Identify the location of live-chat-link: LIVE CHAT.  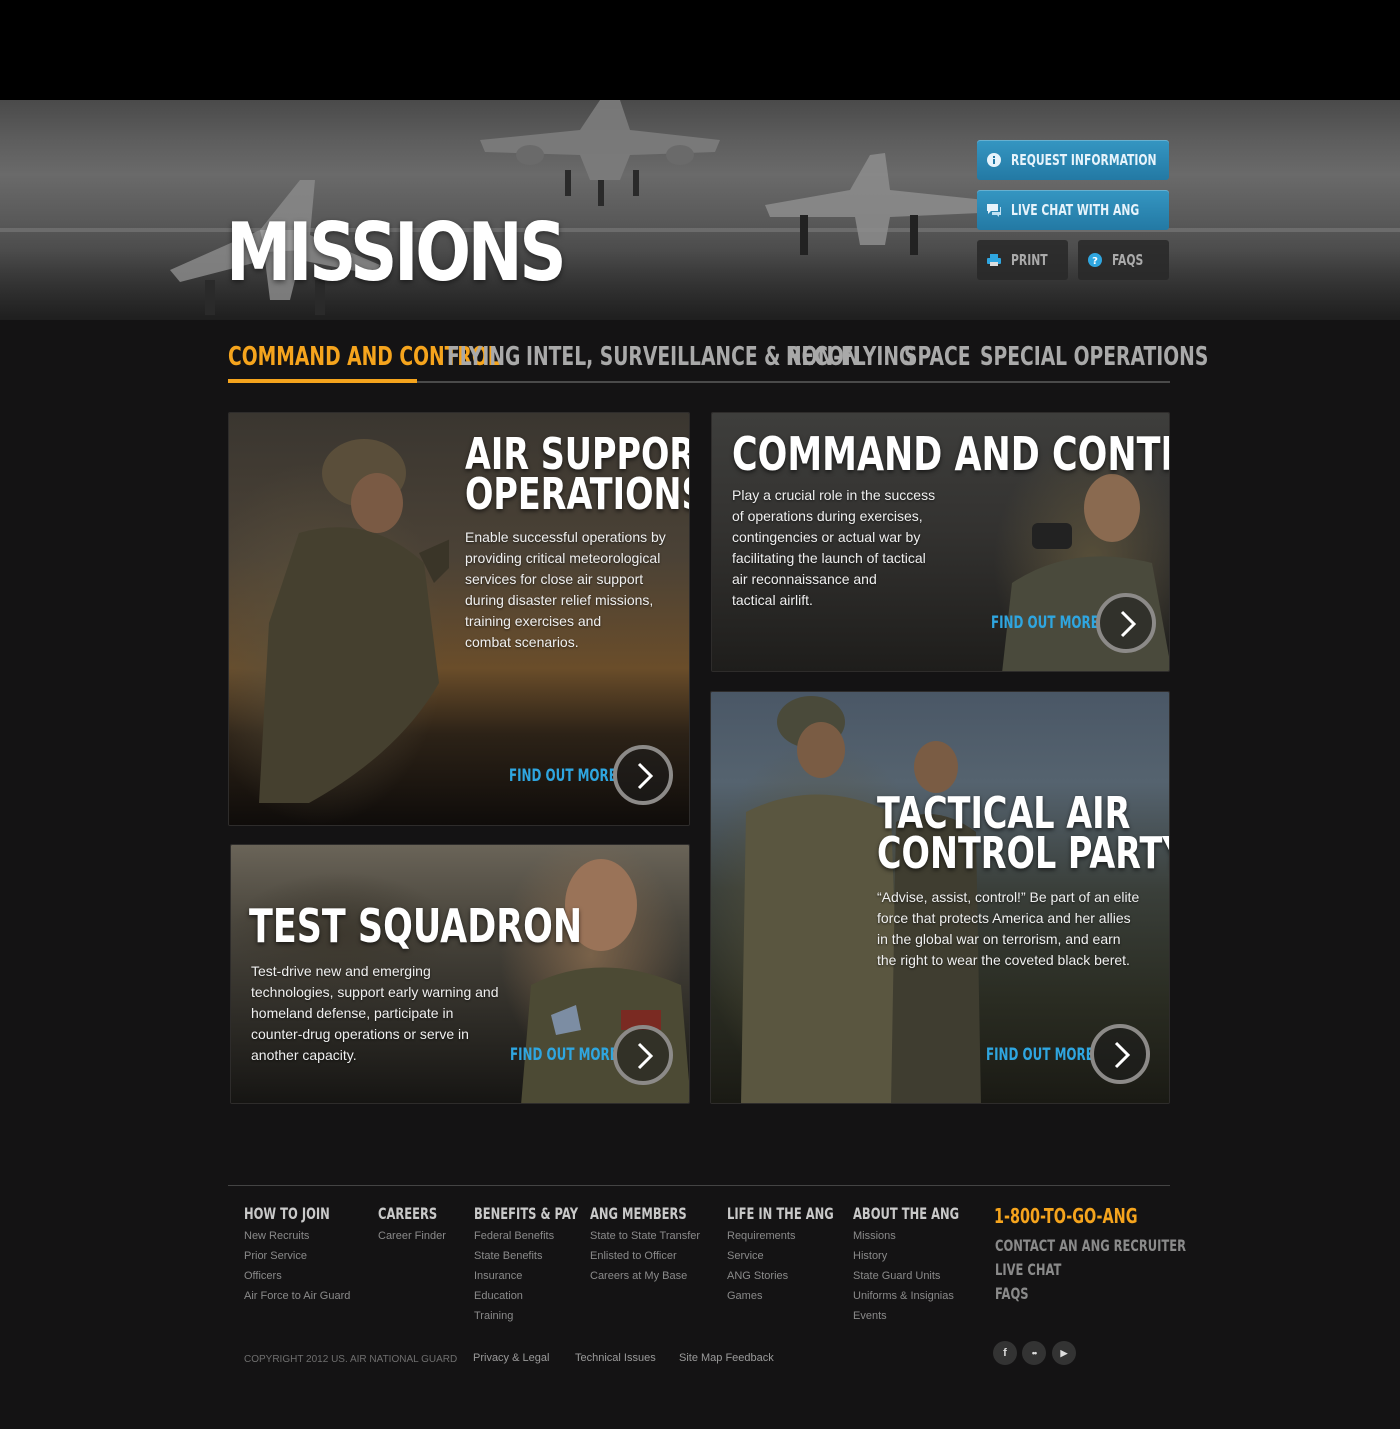
(1028, 1269).